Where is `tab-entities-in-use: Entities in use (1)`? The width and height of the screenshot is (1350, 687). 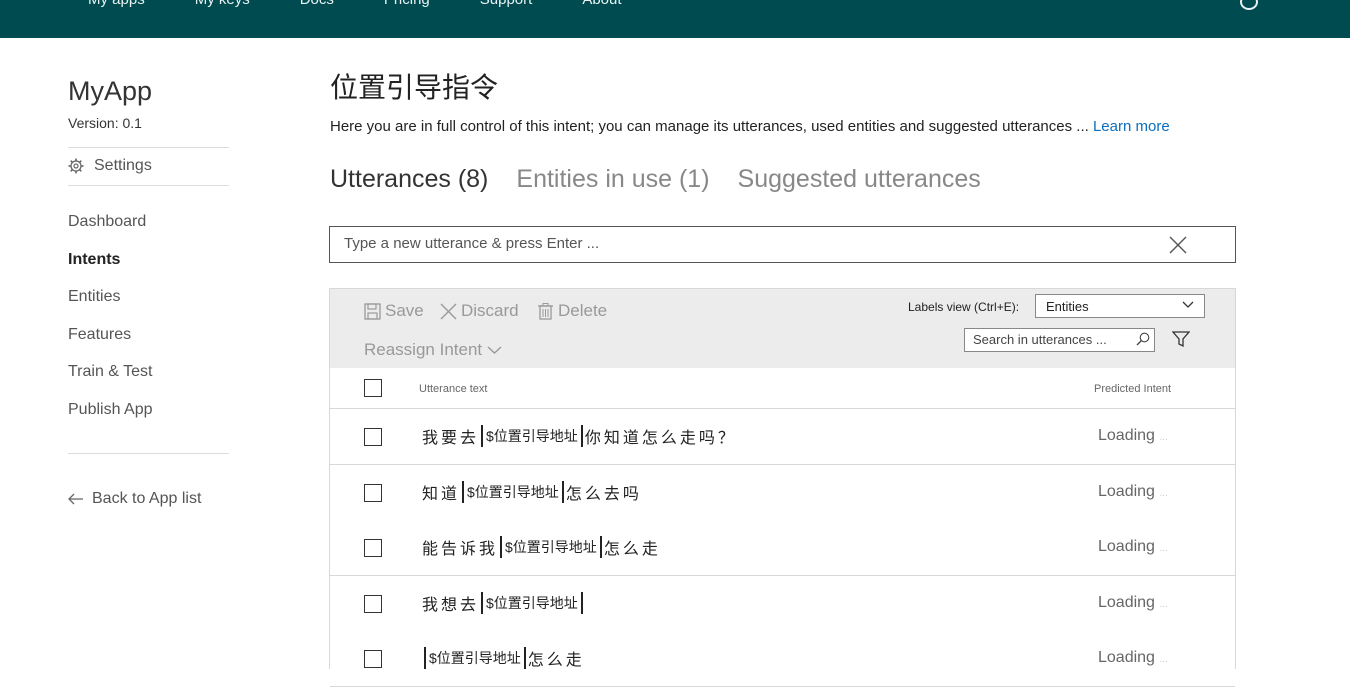
tab-entities-in-use: Entities in use (1) is located at coordinates (612, 179).